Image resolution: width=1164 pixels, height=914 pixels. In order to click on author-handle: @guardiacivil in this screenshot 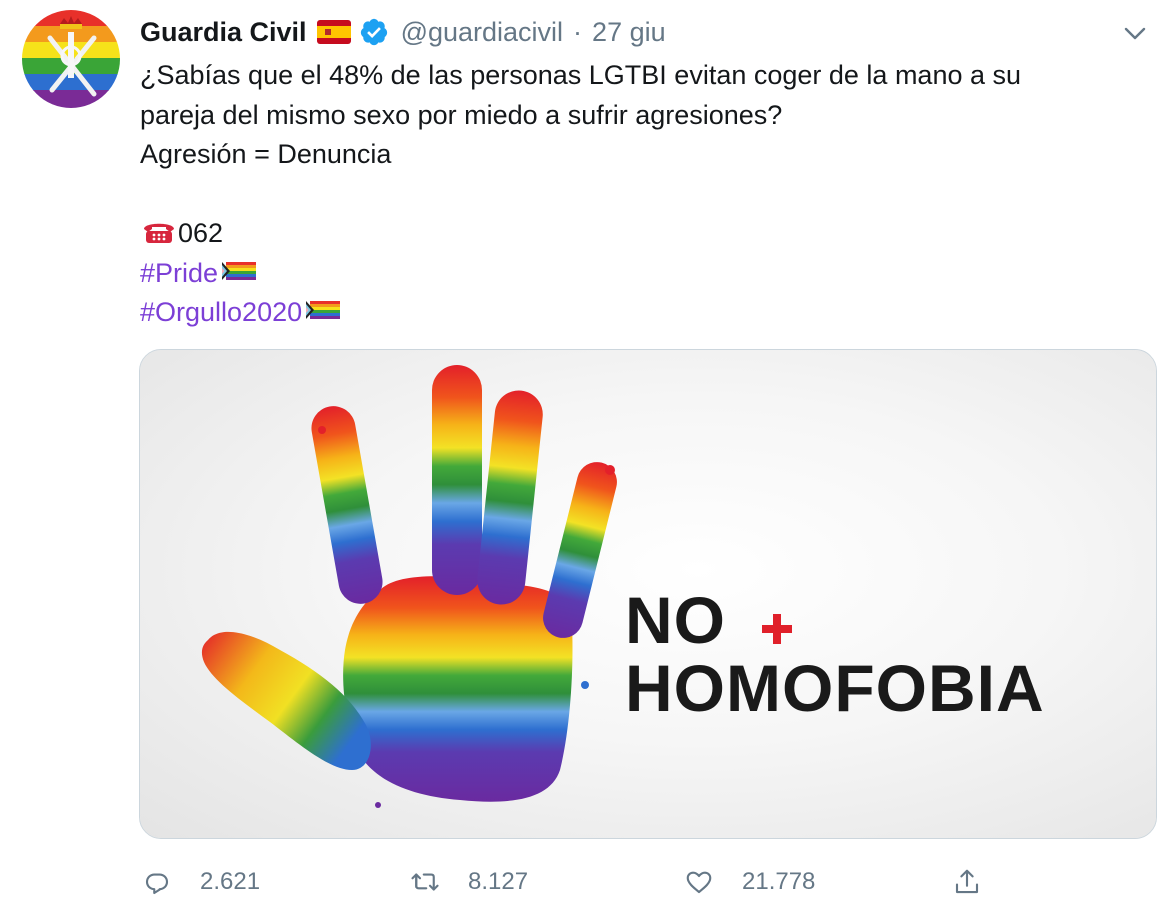, I will do `click(482, 32)`.